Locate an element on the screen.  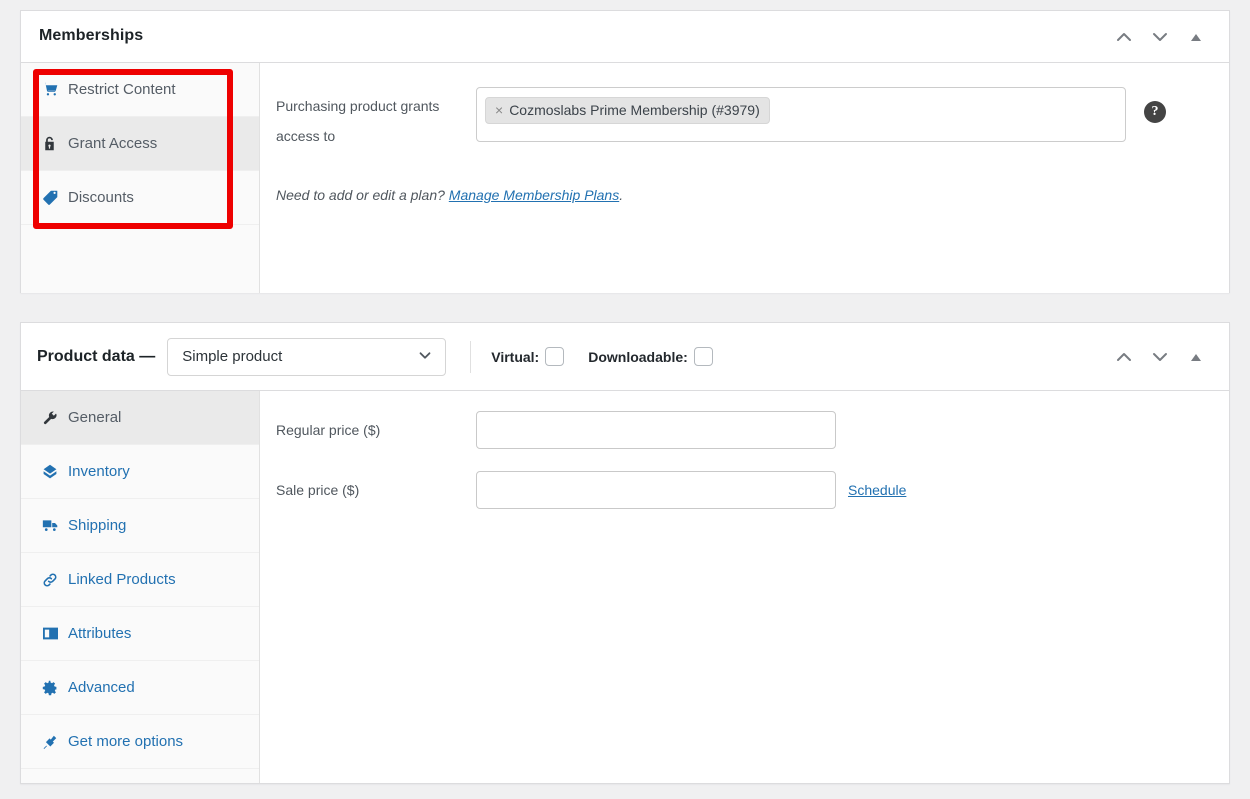
memberships-panel-header: Memberships is located at coordinates (625, 37).